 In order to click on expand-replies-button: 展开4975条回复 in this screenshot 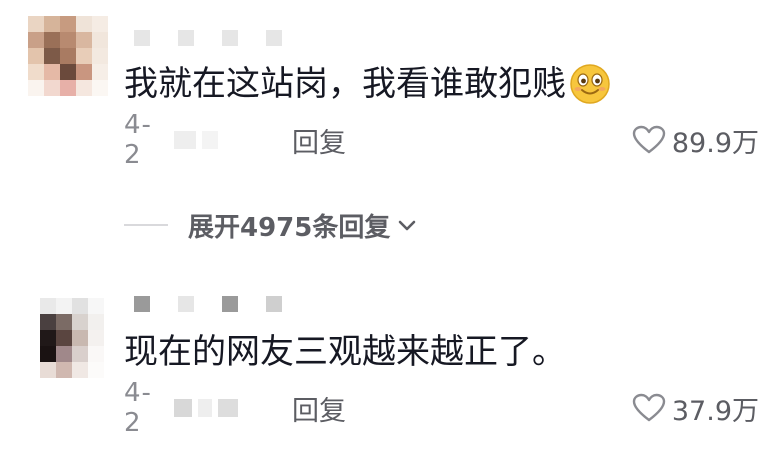, I will do `click(271, 225)`.